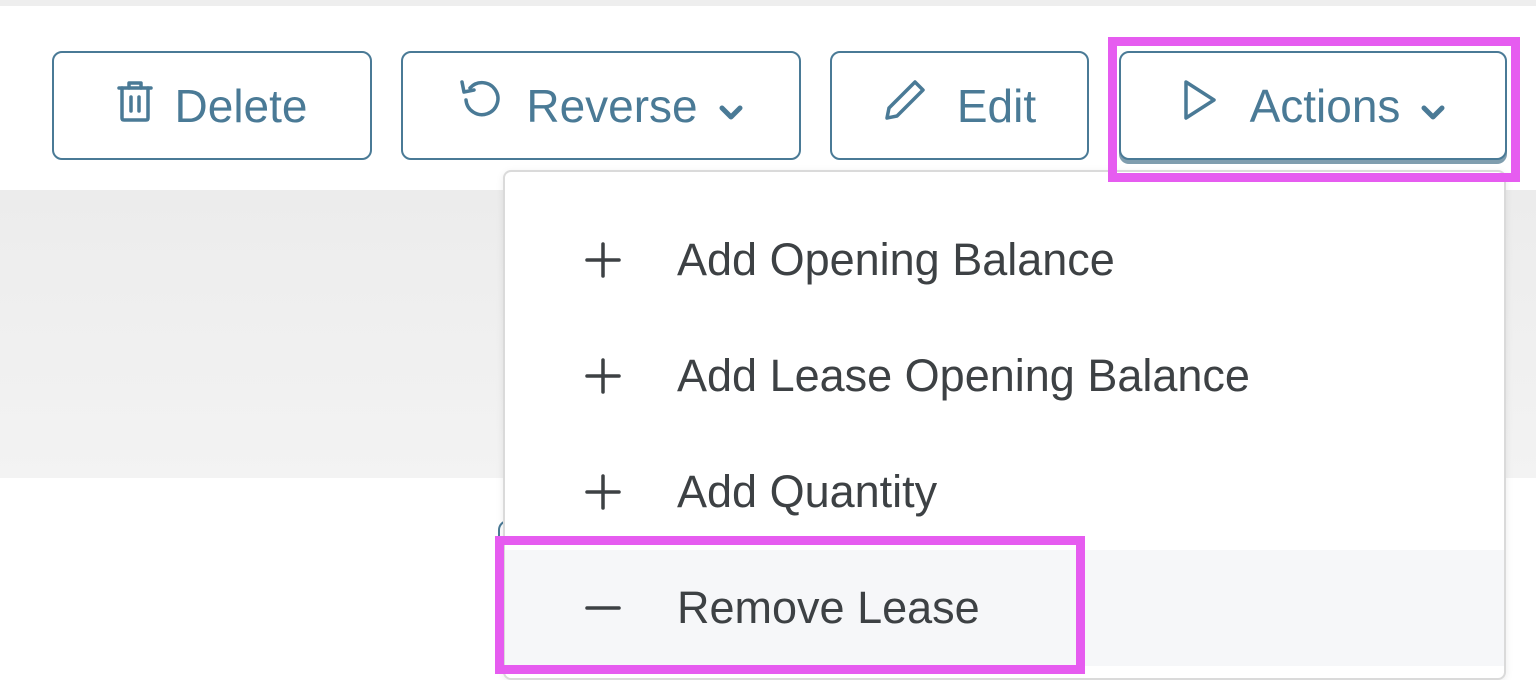 This screenshot has height=680, width=1536. Describe the element at coordinates (905, 105) in the screenshot. I see `pencil-icon` at that location.